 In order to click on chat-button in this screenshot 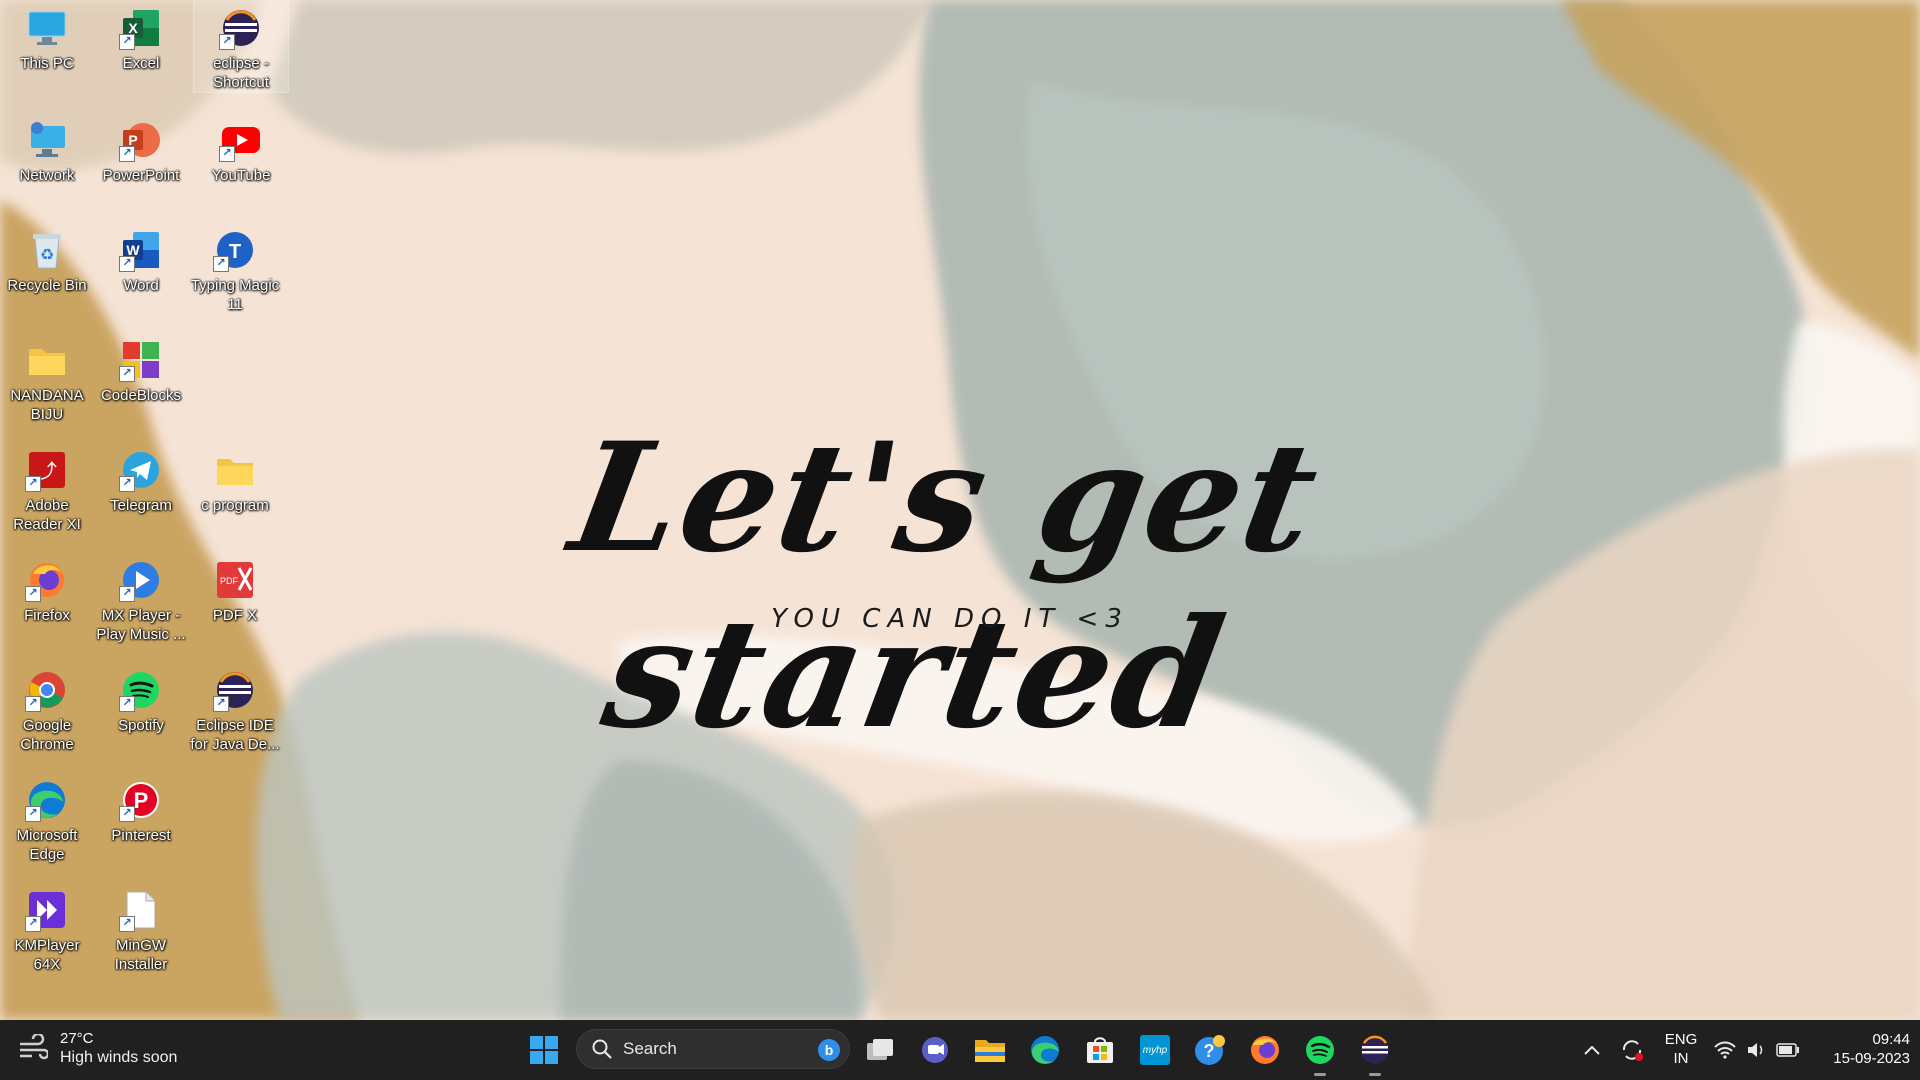, I will do `click(935, 1050)`.